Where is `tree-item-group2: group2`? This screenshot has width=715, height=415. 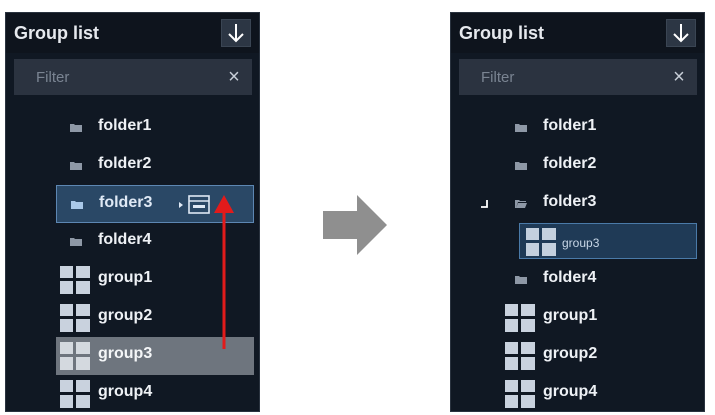
tree-item-group2: group2 is located at coordinates (600, 356).